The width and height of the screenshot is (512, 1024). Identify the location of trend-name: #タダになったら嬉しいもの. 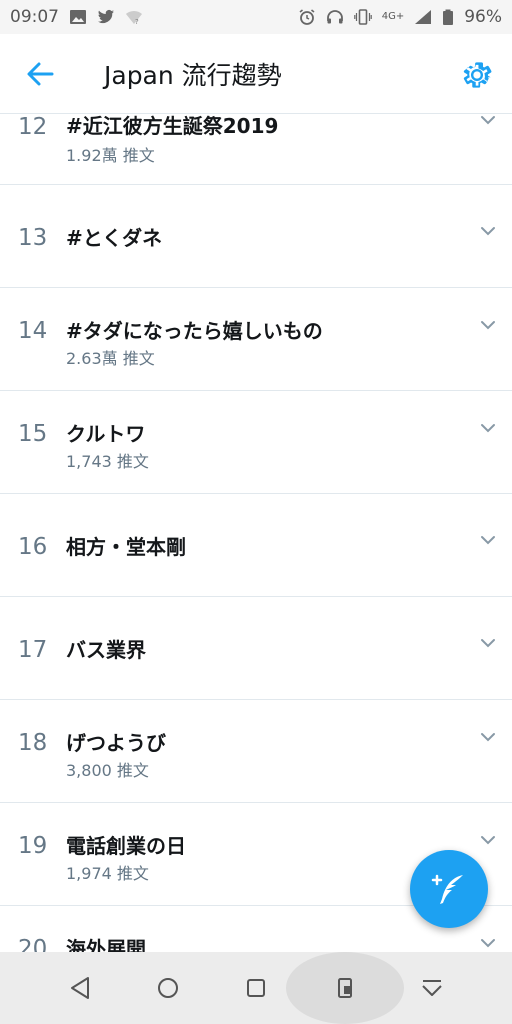
(194, 331).